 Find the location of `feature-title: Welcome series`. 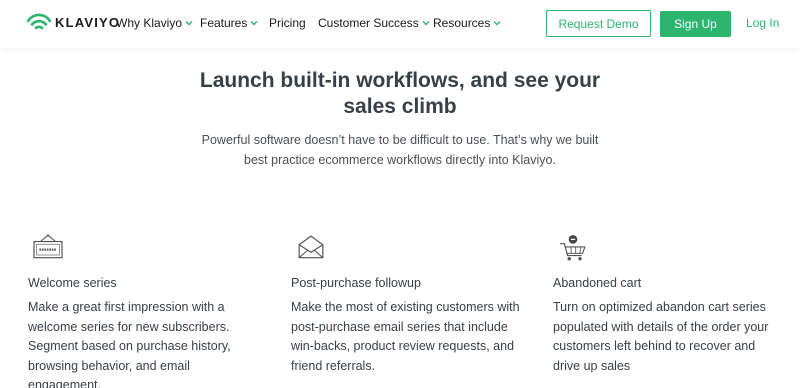

feature-title: Welcome series is located at coordinates (72, 283).